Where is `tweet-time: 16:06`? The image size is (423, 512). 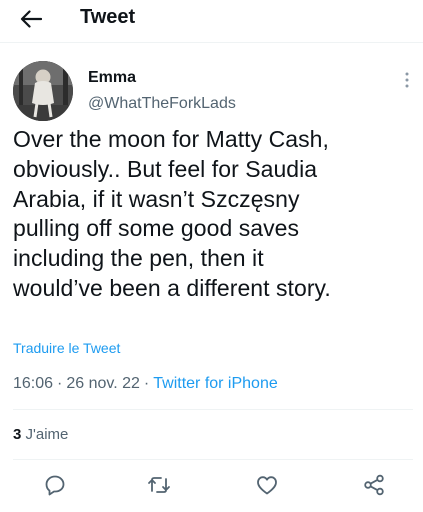 tweet-time: 16:06 is located at coordinates (33, 383).